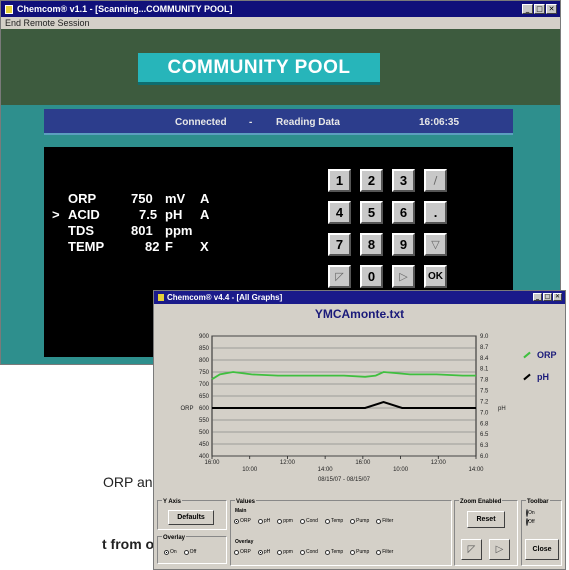  What do you see at coordinates (502, 409) in the screenshot?
I see `y-right-axis-label: pH` at bounding box center [502, 409].